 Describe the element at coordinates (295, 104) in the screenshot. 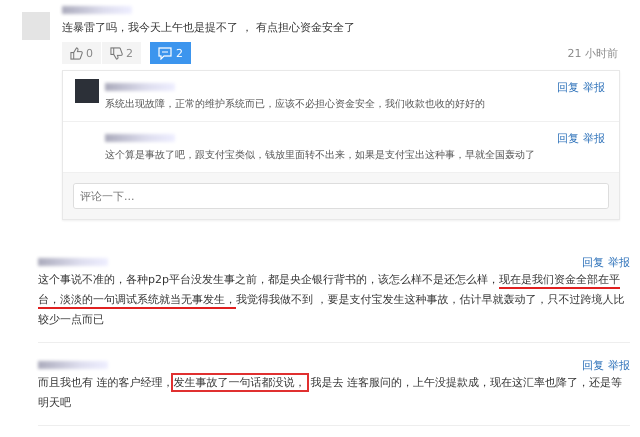

I see `reply-text: 系统出现故障，正常的维护系统而已，应该不必担心资金安全，我们收款也收的好好的` at that location.